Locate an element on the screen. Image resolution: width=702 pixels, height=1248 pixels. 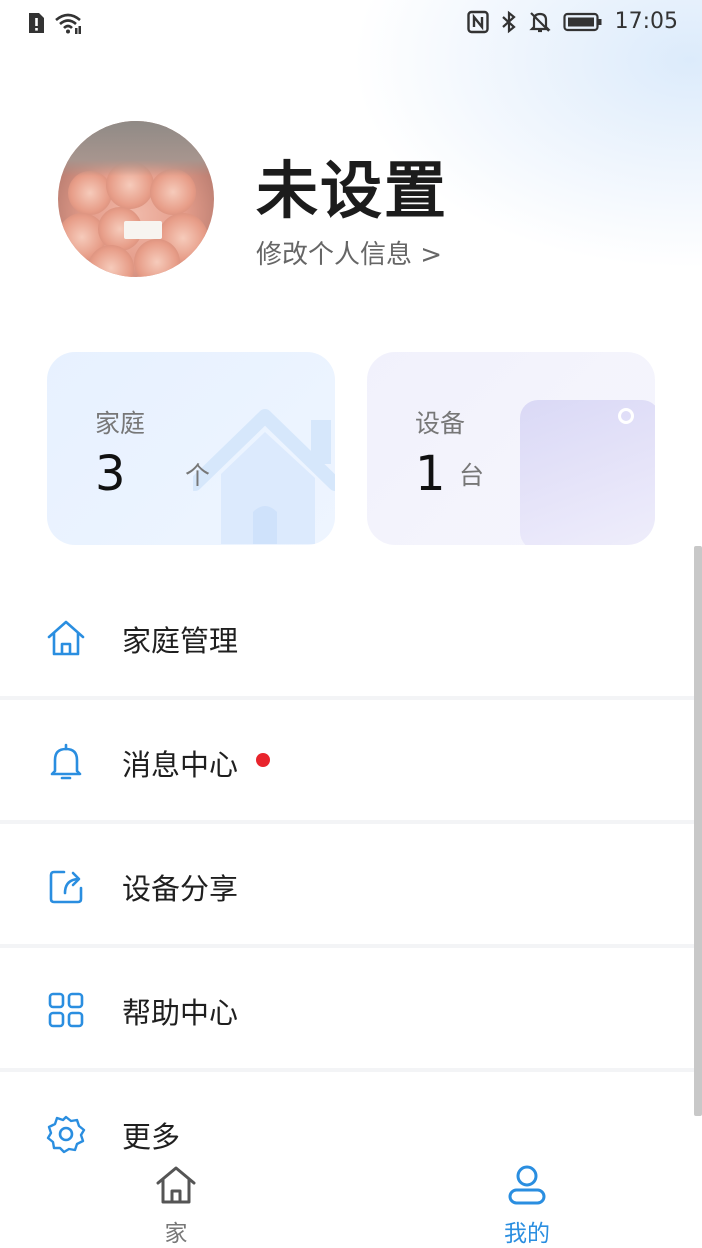
avatar-background is located at coordinates (136, 148).